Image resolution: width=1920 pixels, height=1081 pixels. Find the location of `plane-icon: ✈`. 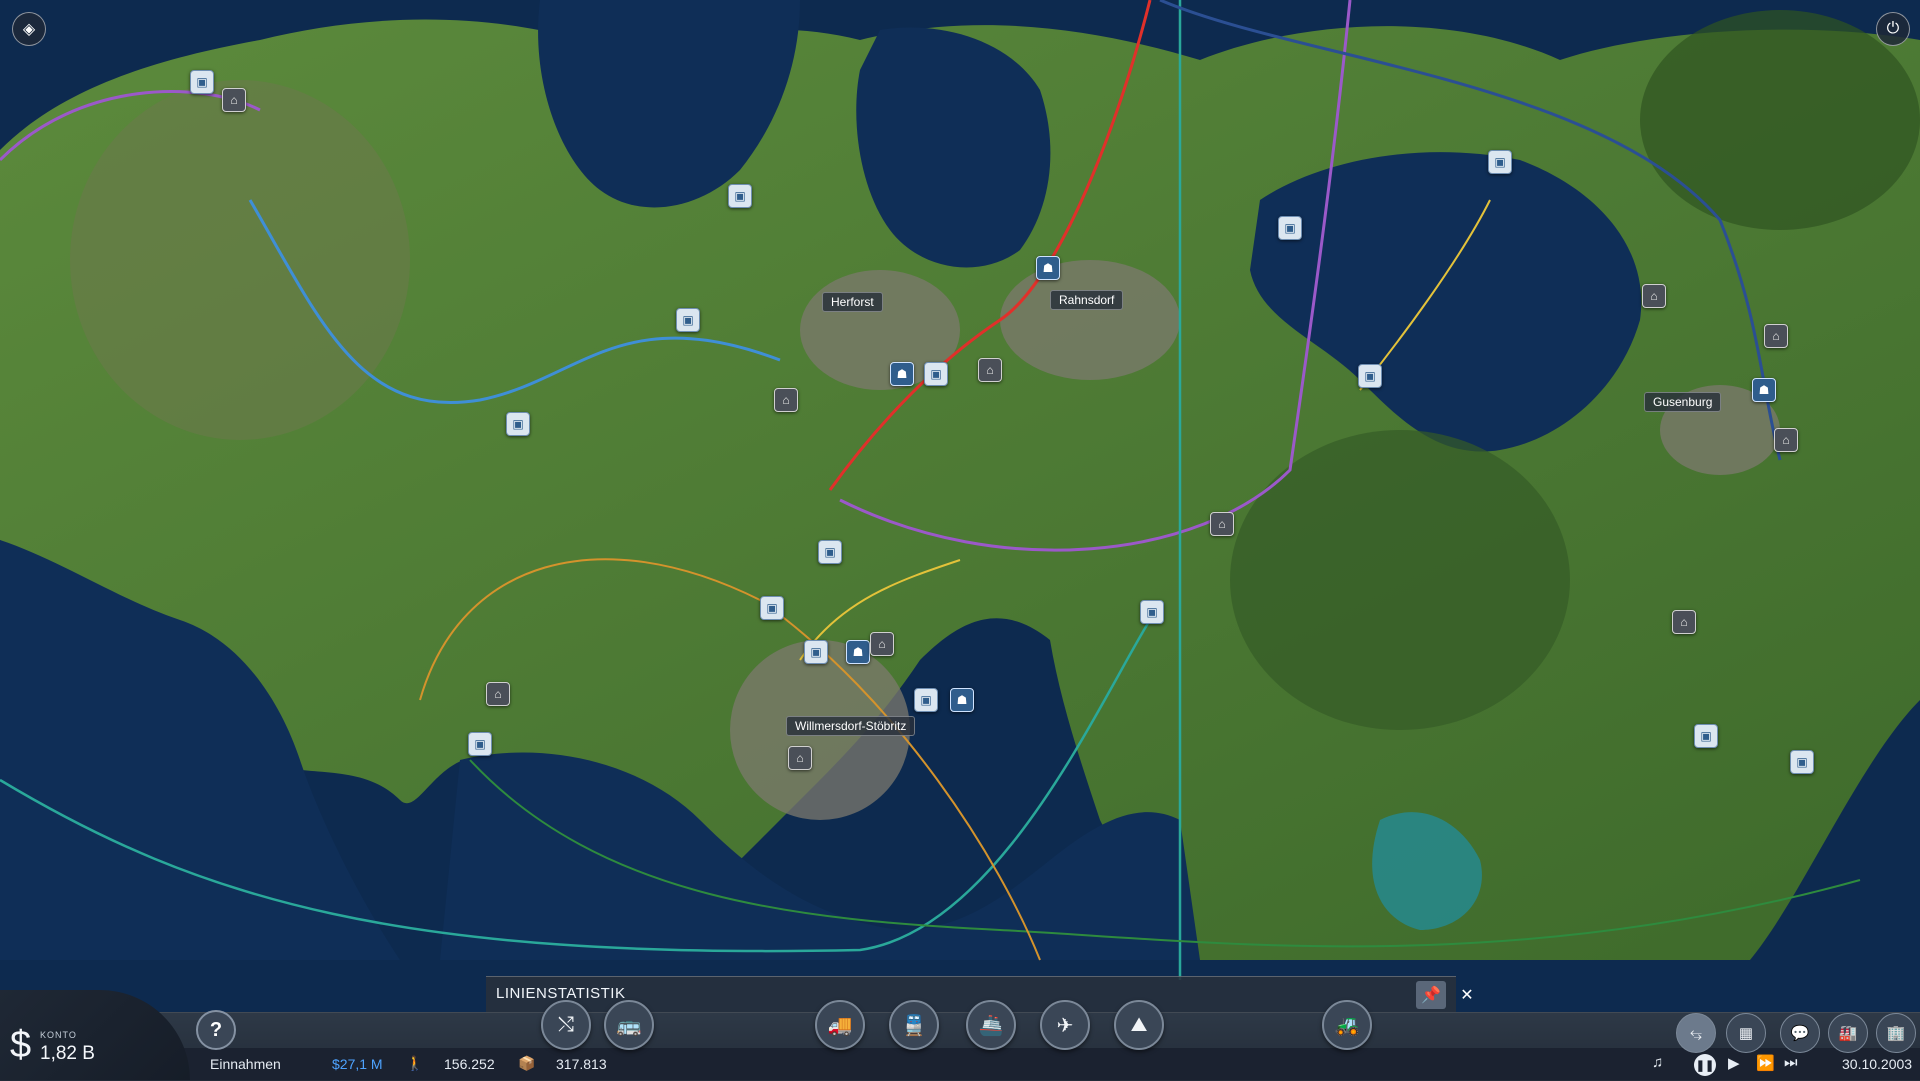

plane-icon: ✈ is located at coordinates (1065, 1025).